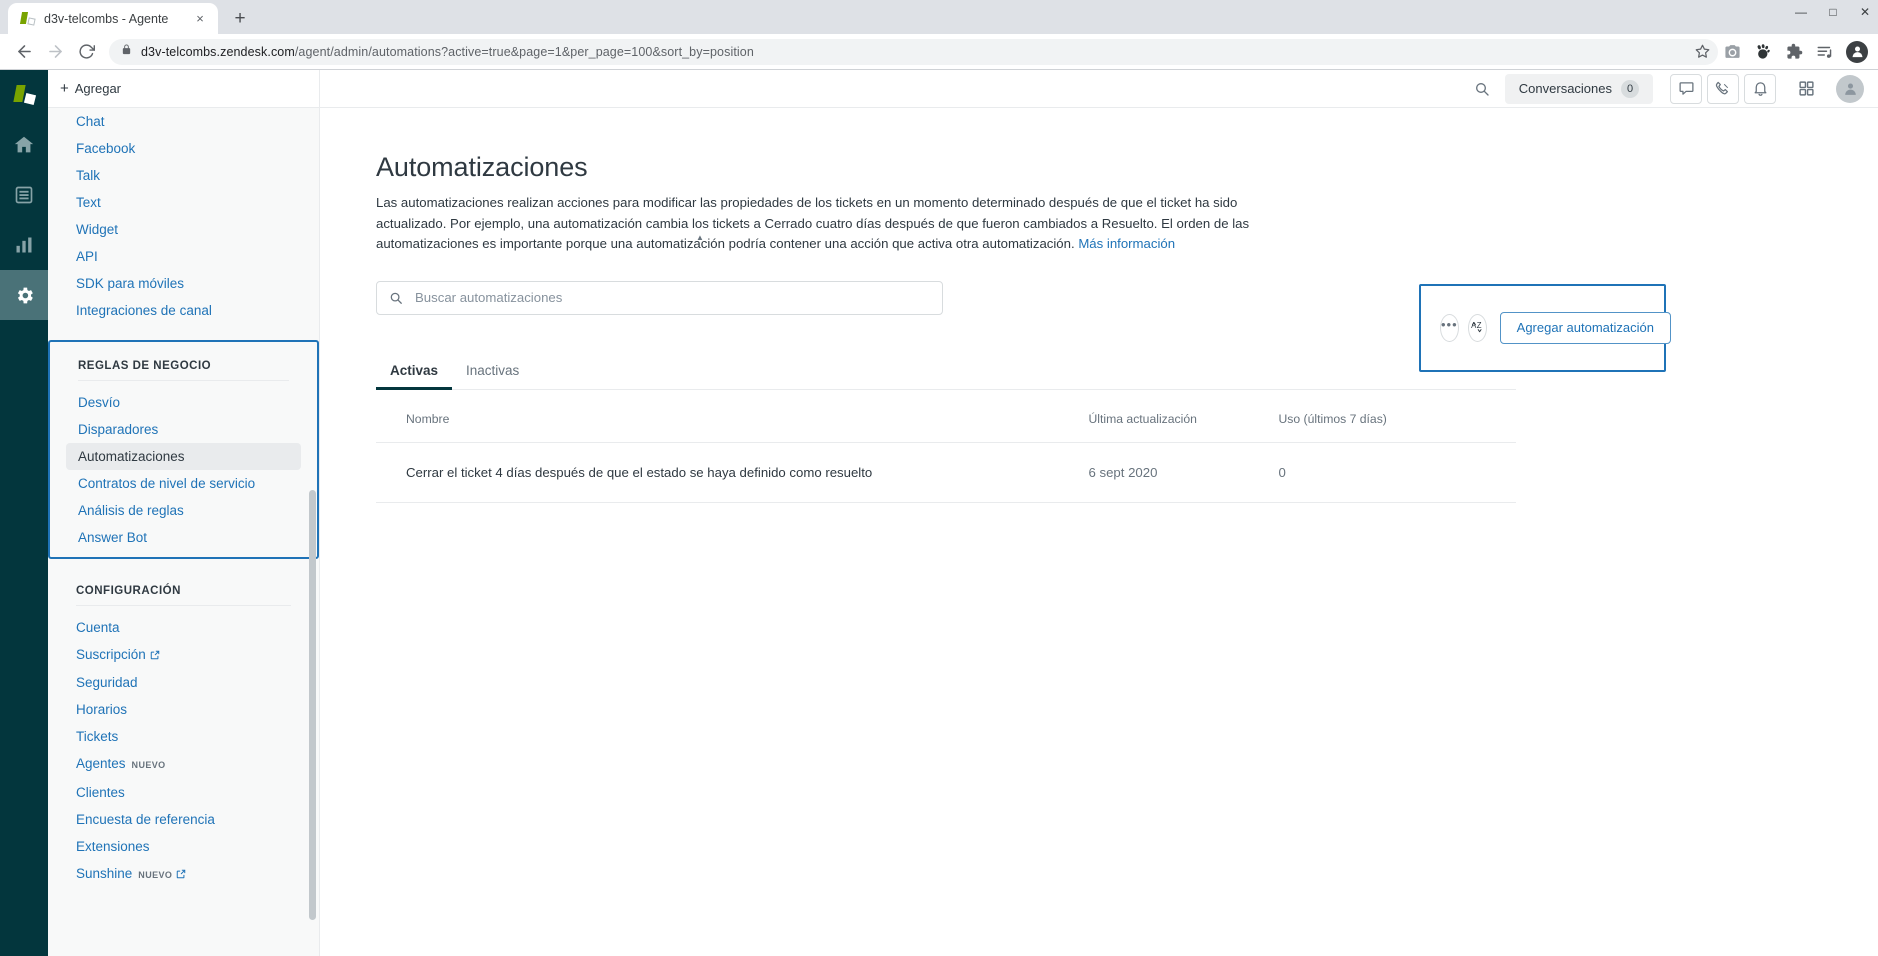  Describe the element at coordinates (183, 764) in the screenshot. I see `sidebar-item-agentes: Agentes NUEVO` at that location.